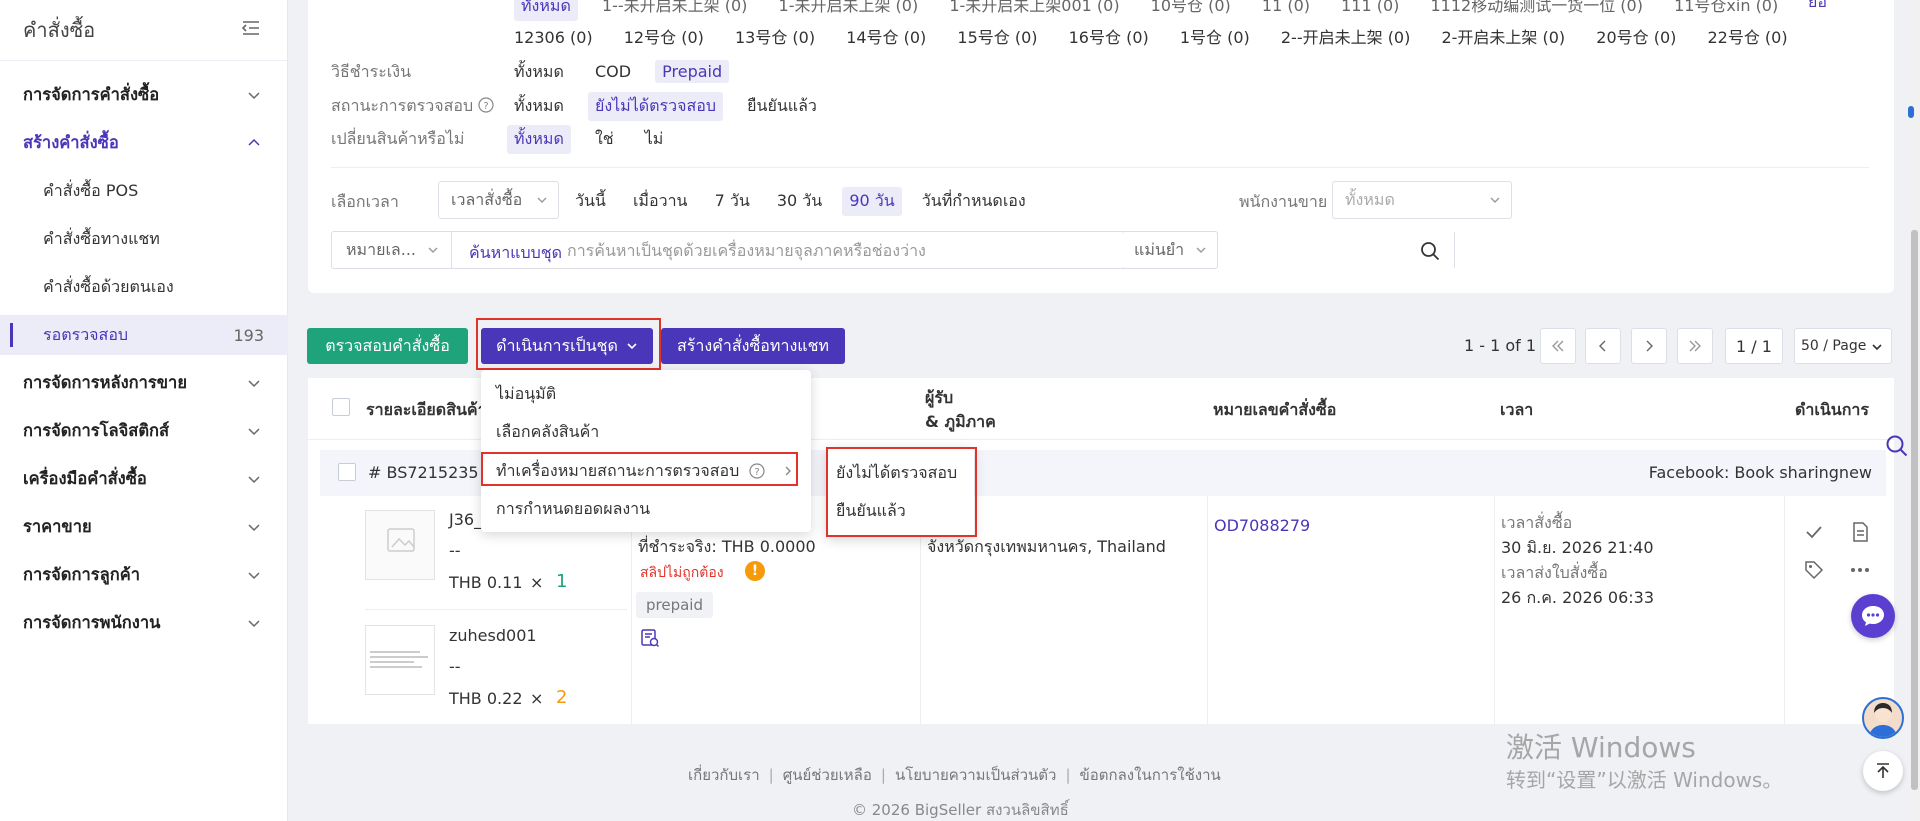  I want to click on menu-item-mark-review-status: ทำเครื่องหมายสถานะการตรวจสอบ ?, so click(646, 471).